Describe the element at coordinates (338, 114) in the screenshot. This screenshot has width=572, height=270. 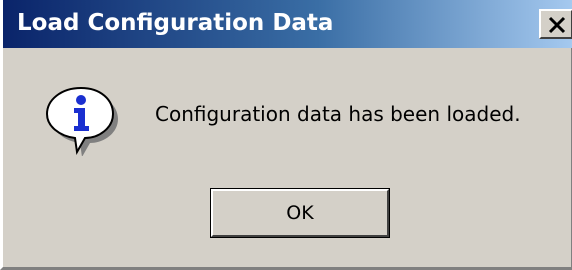
I see `message-text: Configuration data has been loaded.` at that location.